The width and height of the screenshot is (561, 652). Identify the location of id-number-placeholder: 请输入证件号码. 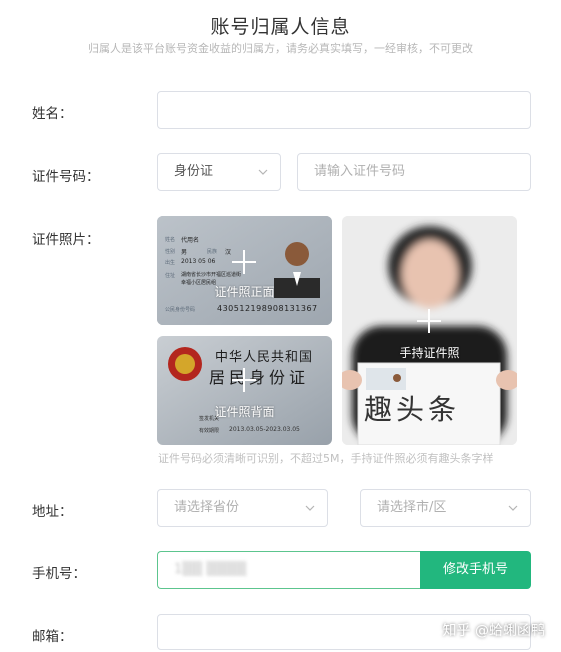
(360, 171).